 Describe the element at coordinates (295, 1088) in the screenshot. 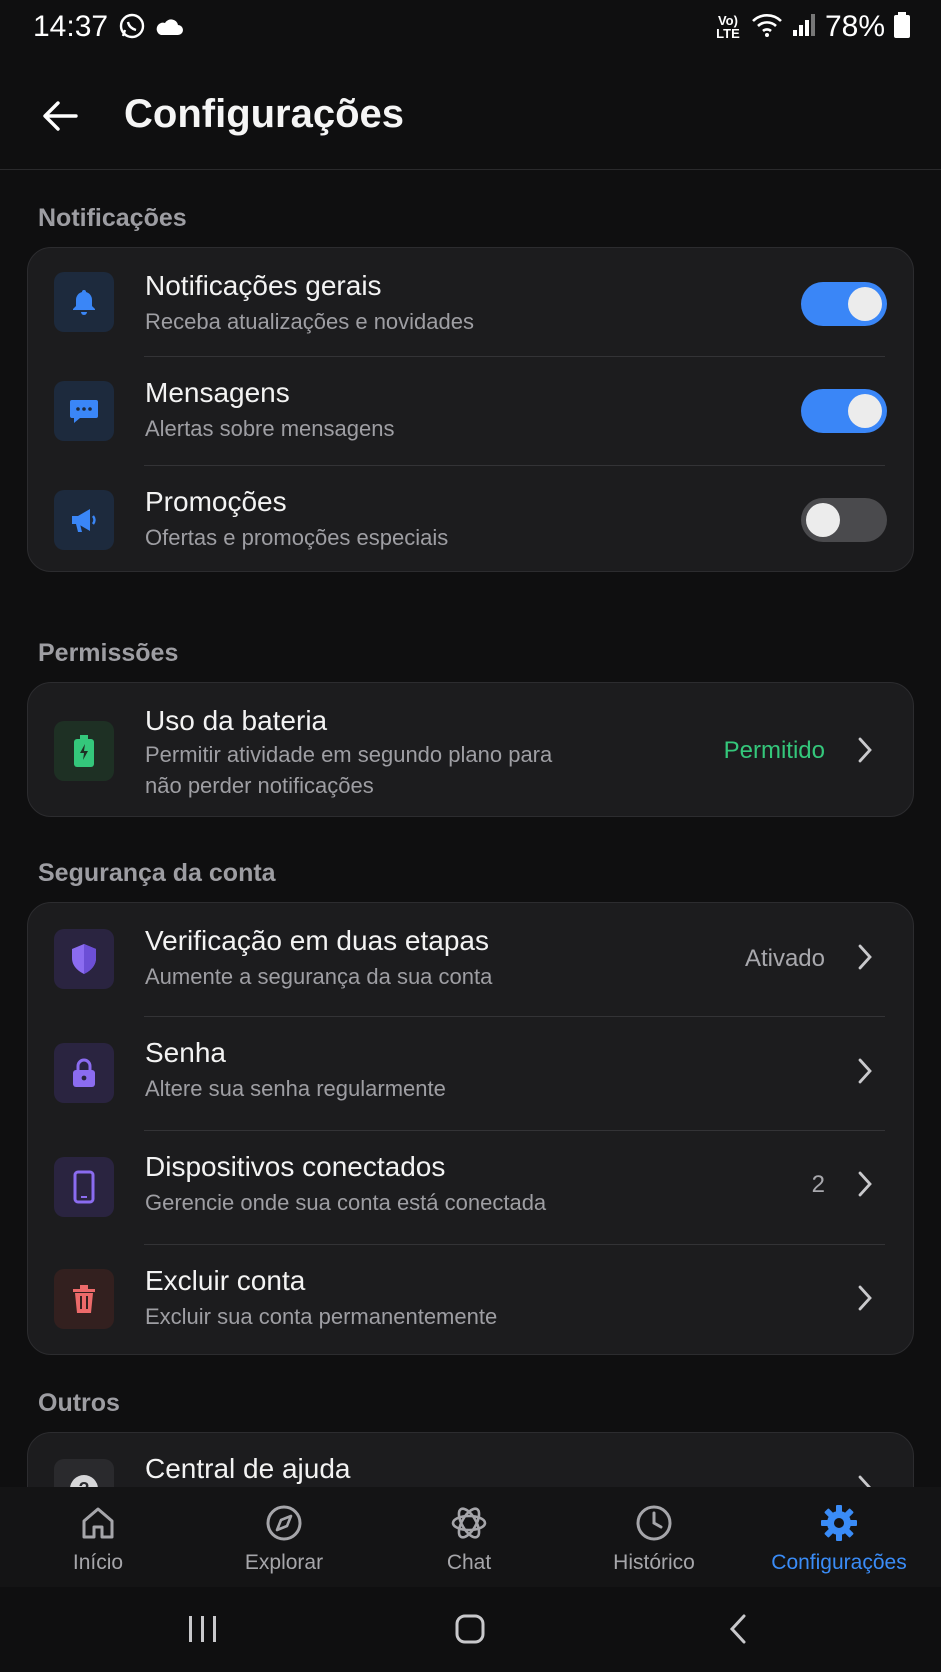

I see `row-subtitle: Altere sua senha regularmente` at that location.